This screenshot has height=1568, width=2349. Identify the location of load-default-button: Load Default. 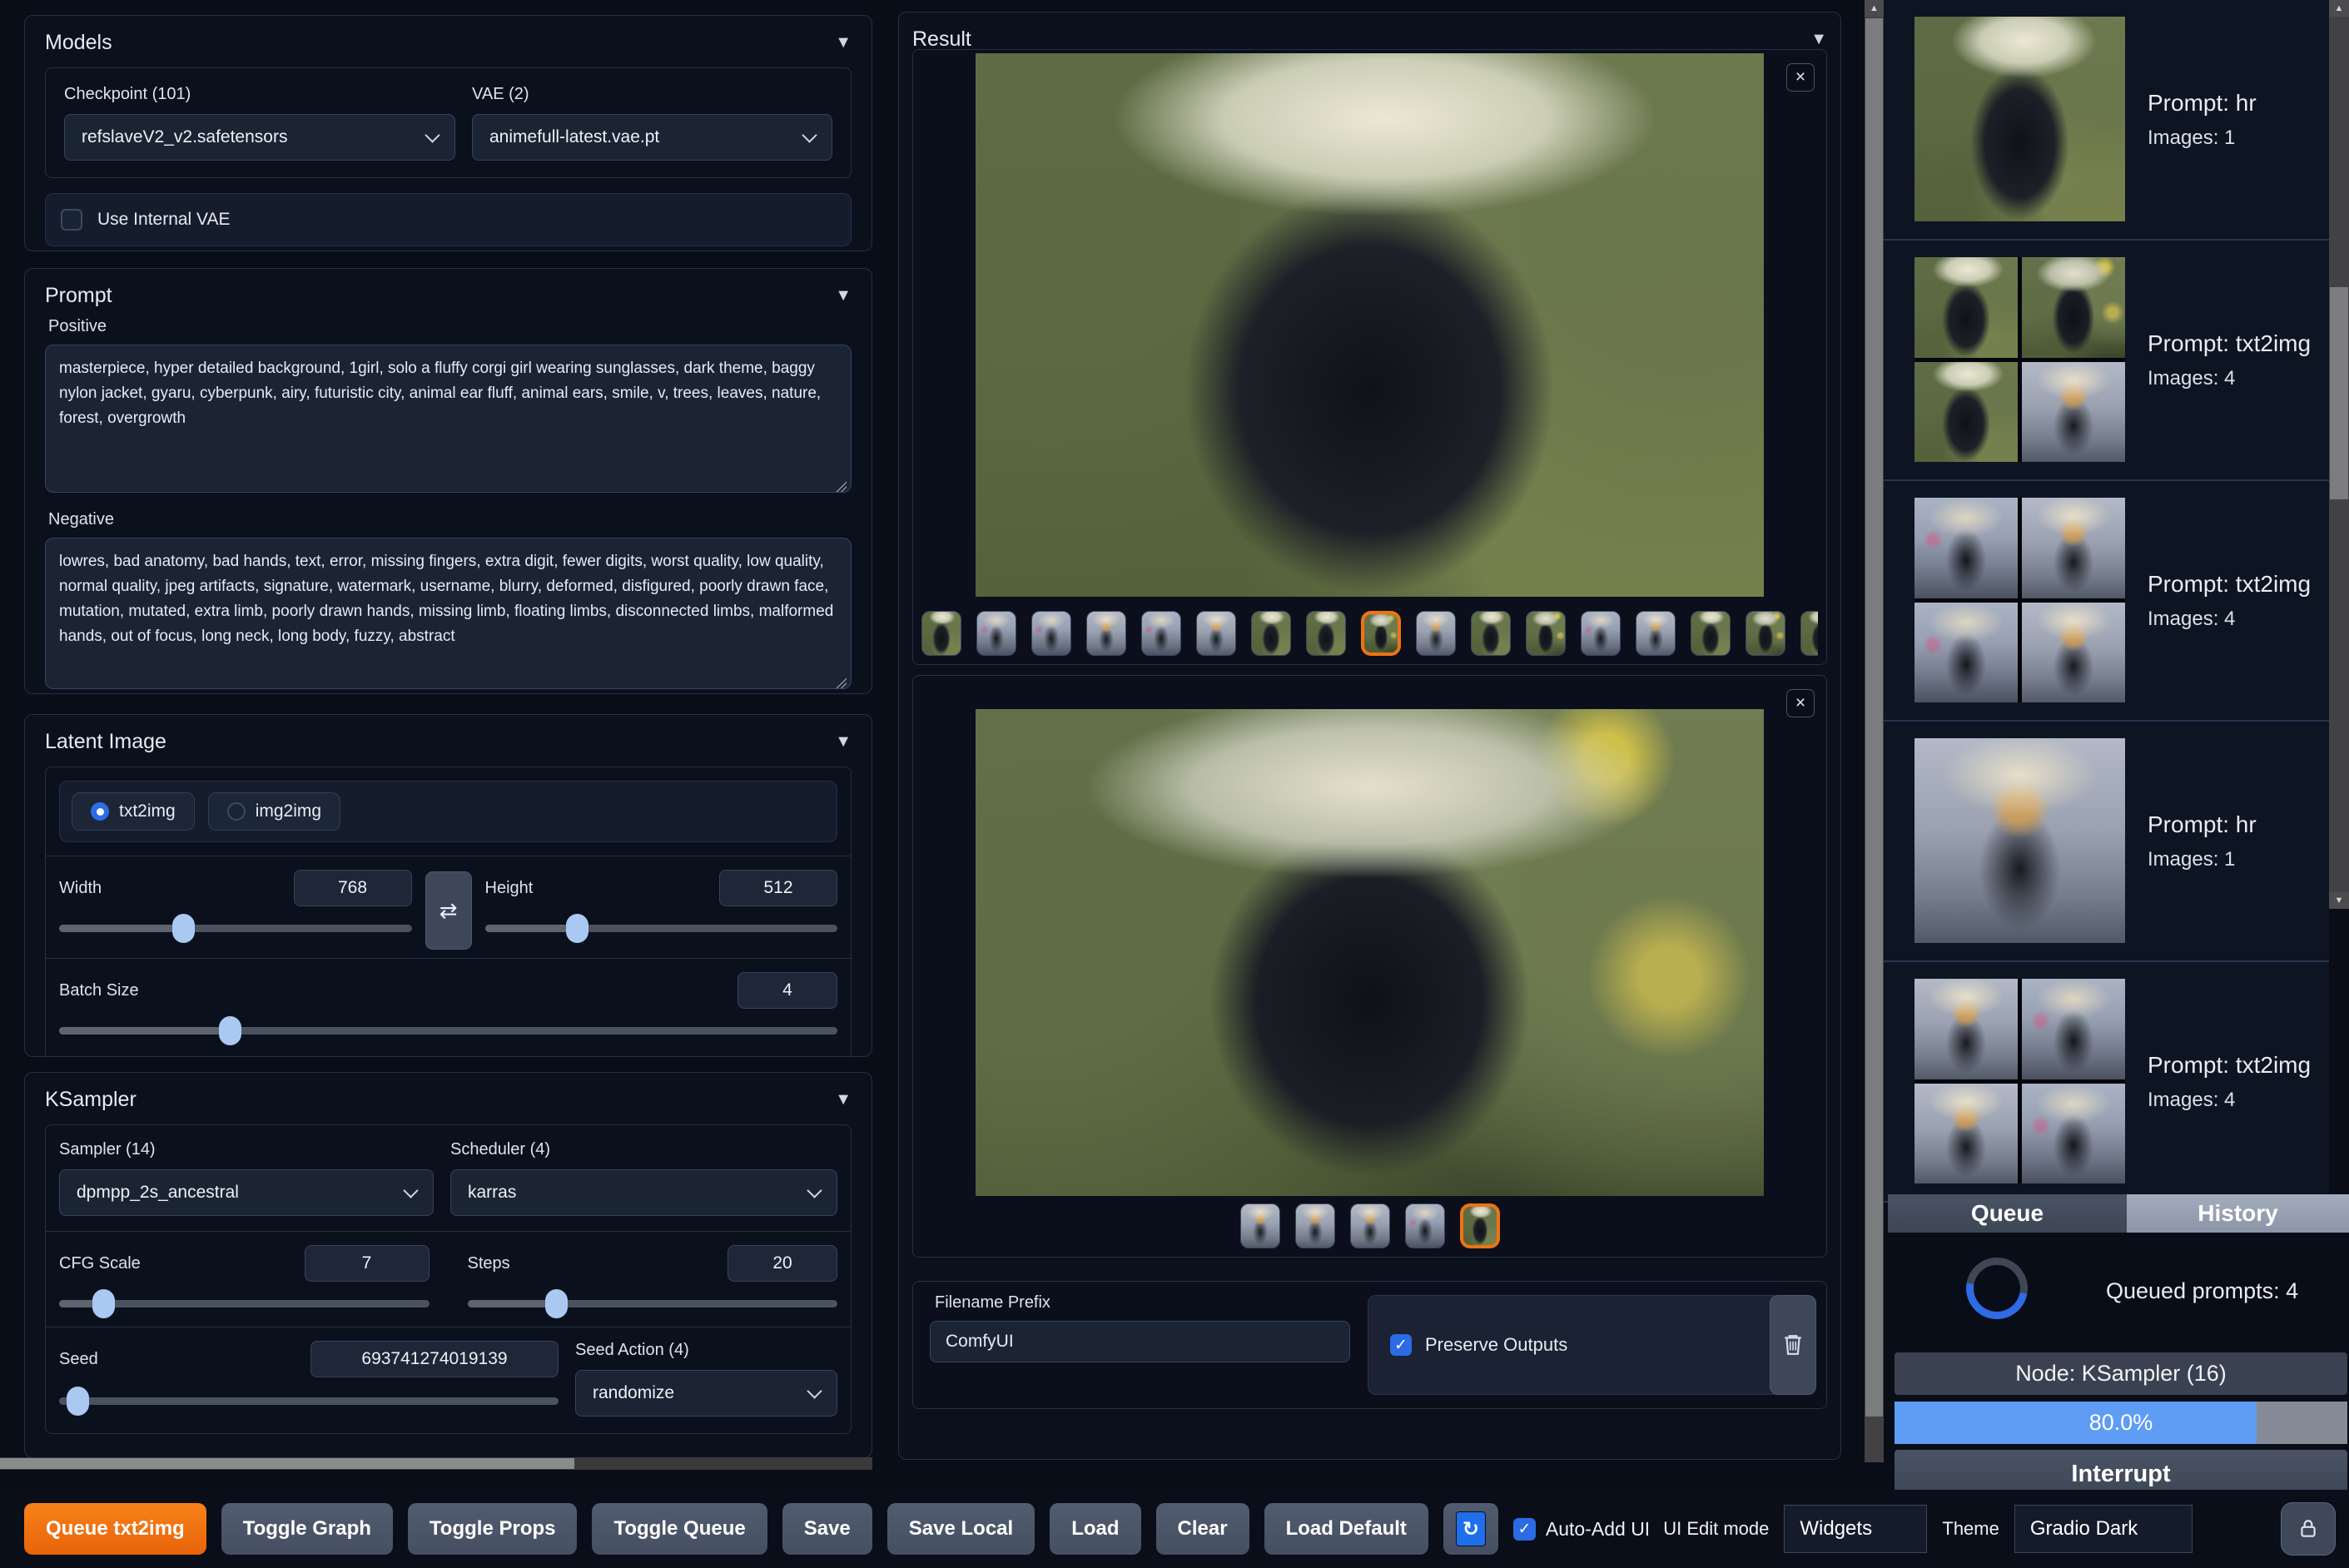
(1346, 1529).